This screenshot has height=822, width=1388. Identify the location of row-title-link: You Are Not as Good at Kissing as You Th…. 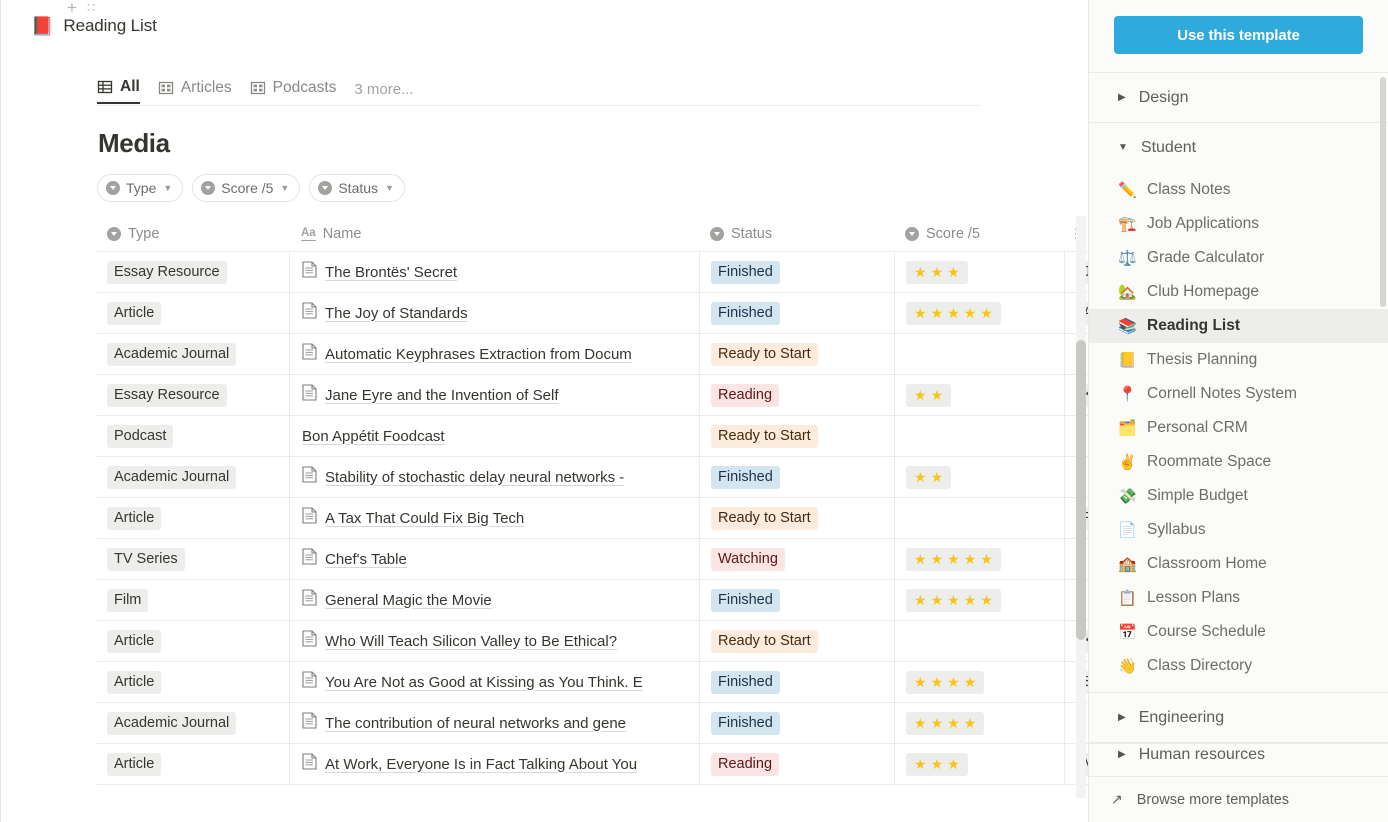
(484, 682).